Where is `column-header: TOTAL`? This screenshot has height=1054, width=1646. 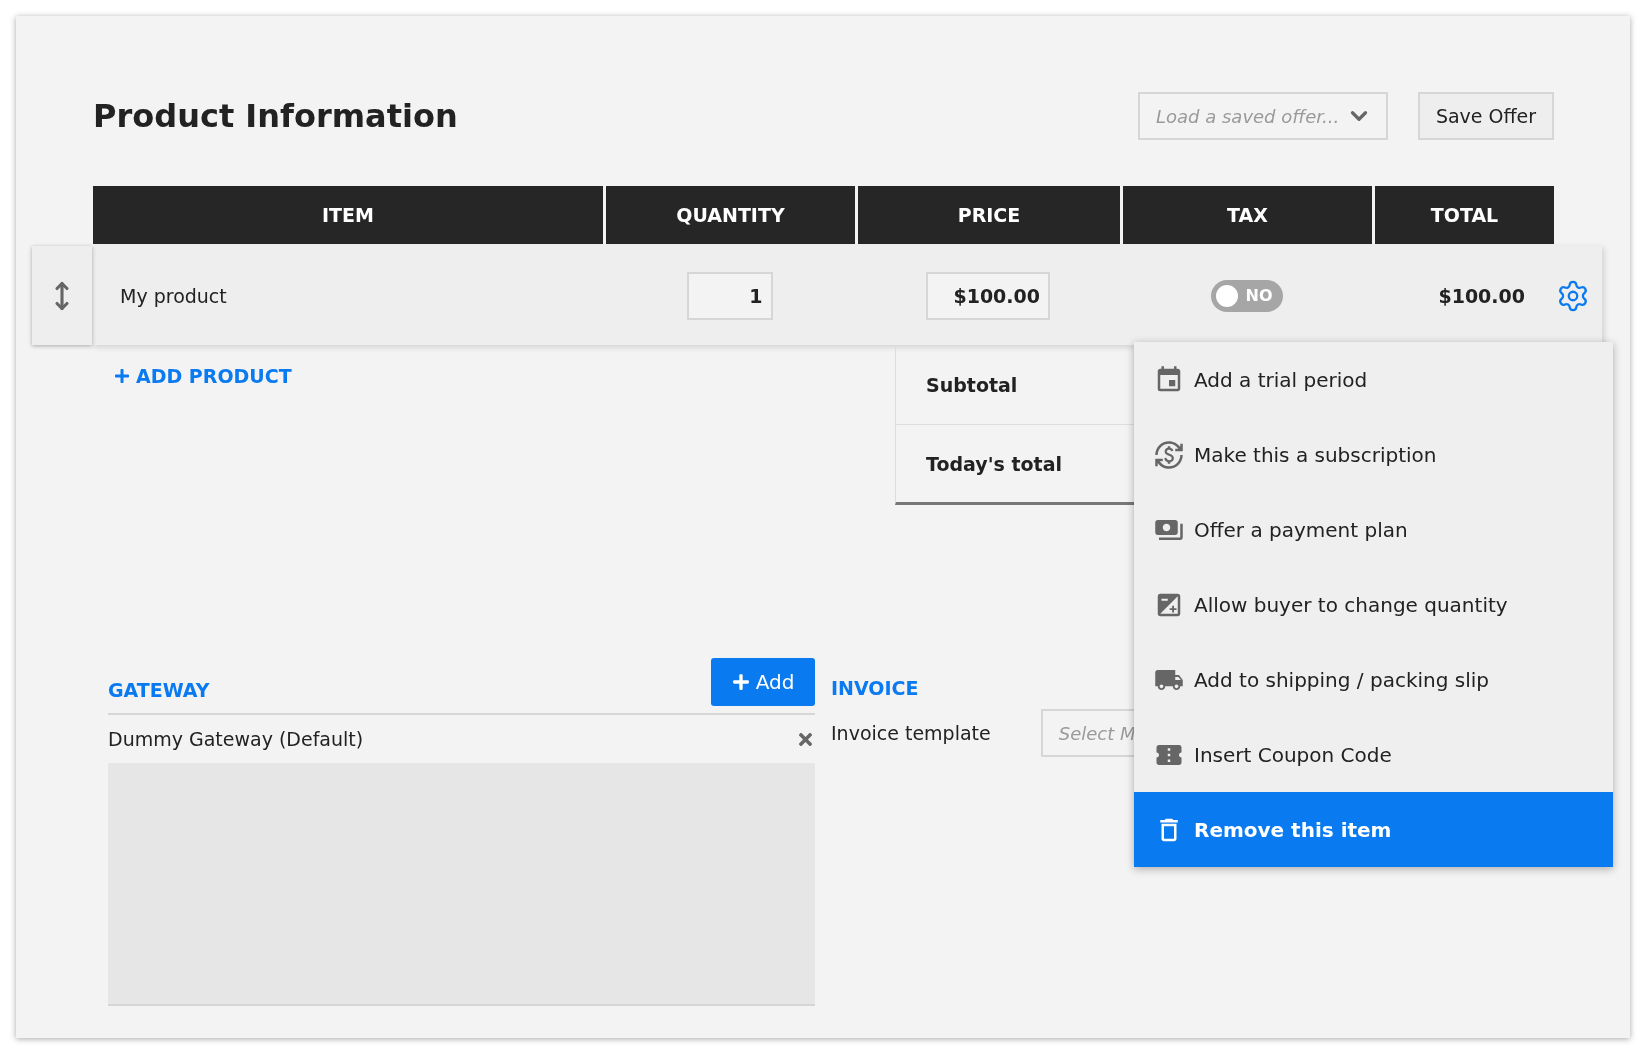
column-header: TOTAL is located at coordinates (1464, 215).